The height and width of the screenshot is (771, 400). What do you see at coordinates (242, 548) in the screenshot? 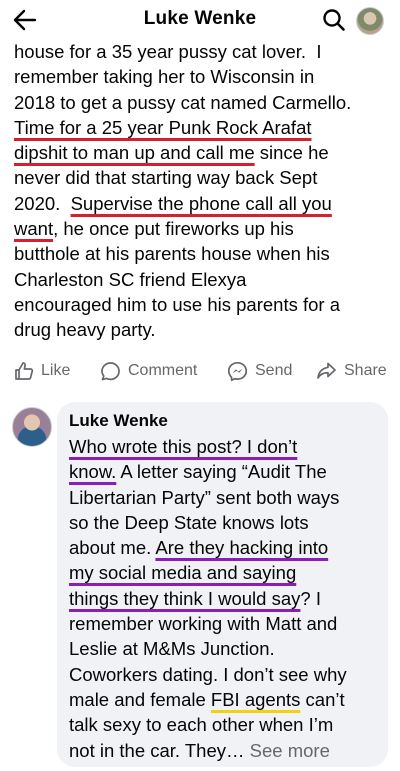
I see `underlined-text: Are they hacking into` at bounding box center [242, 548].